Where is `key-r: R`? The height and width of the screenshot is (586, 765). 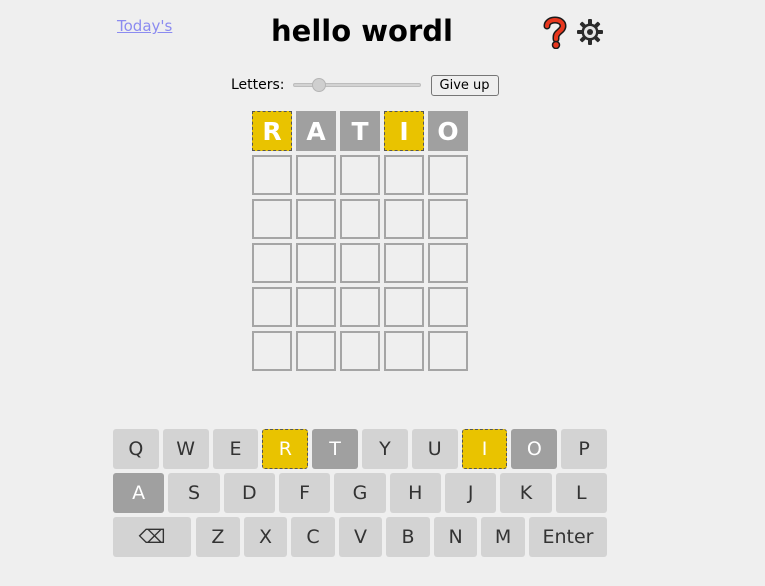 key-r: R is located at coordinates (285, 449).